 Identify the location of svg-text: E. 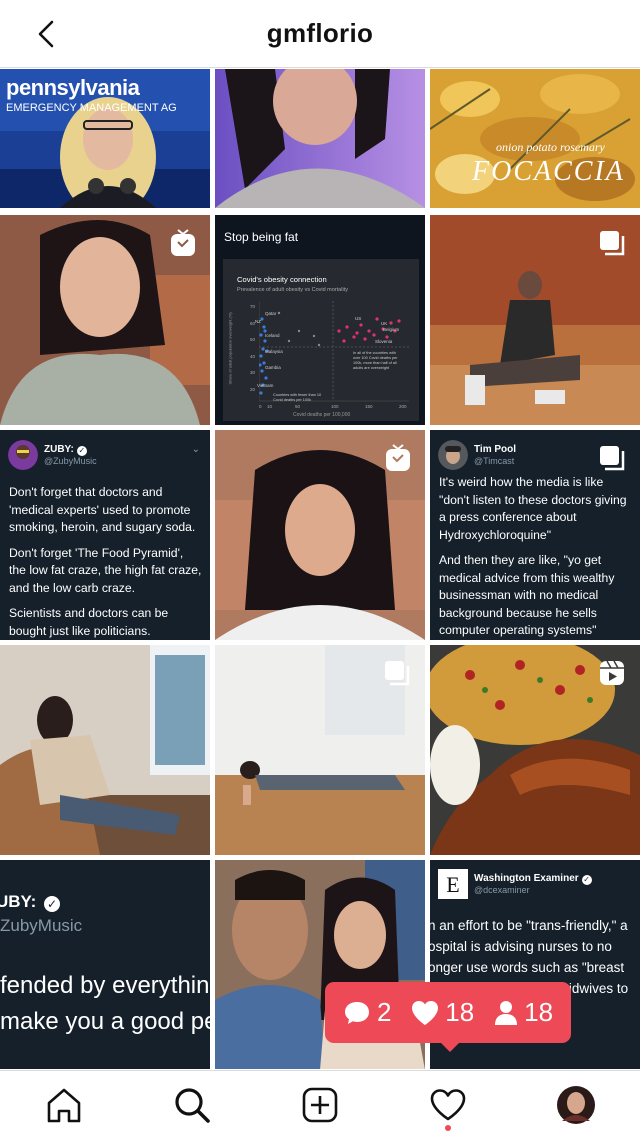
(452, 884).